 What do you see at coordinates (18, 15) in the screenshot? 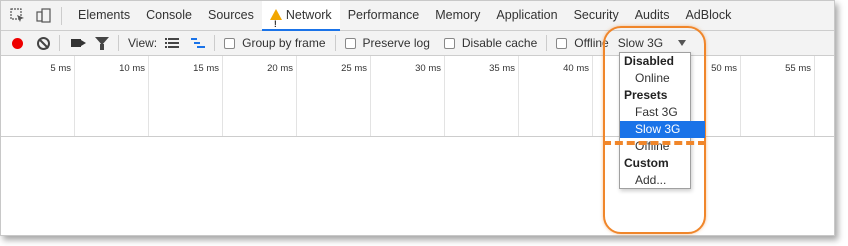
I see `inspect-element-icon` at bounding box center [18, 15].